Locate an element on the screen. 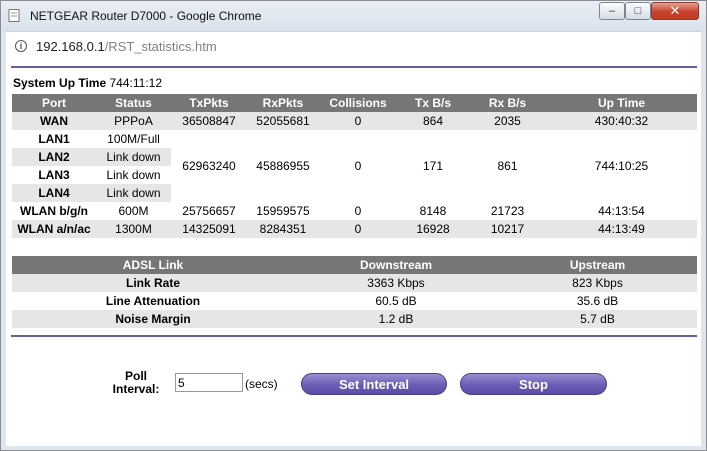 The height and width of the screenshot is (451, 707). port-name: LAN3 is located at coordinates (54, 175).